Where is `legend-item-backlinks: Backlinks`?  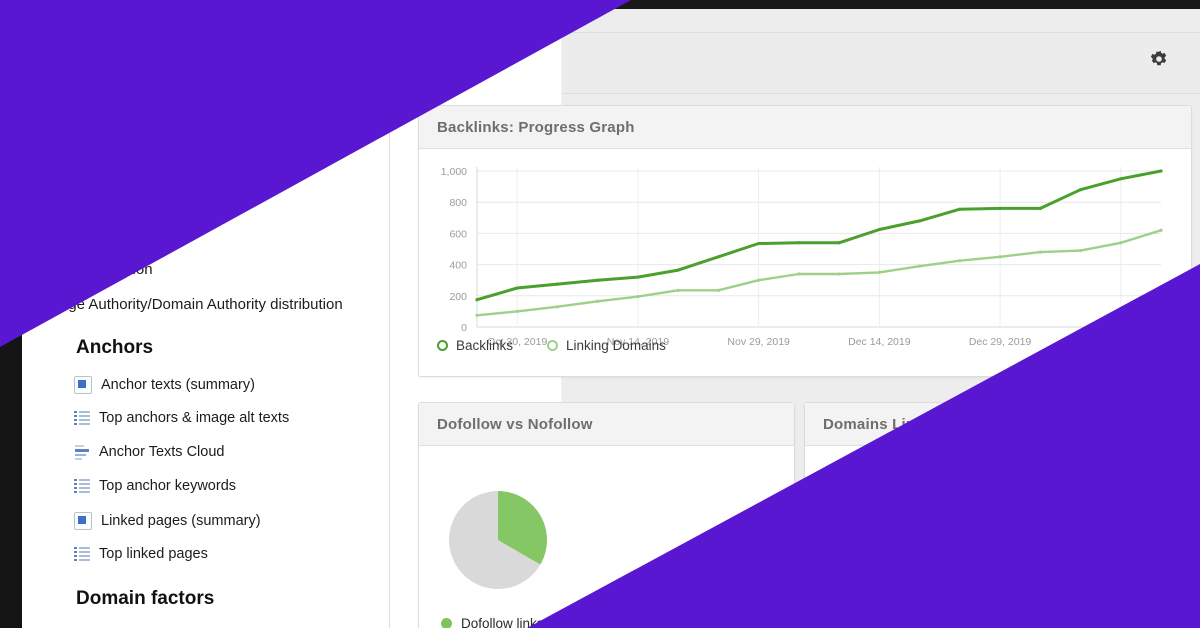 legend-item-backlinks: Backlinks is located at coordinates (475, 345).